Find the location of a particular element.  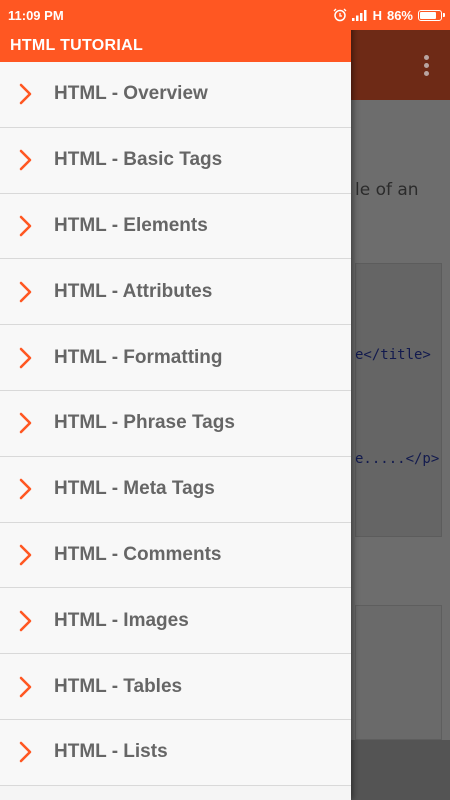

drawer-item-label: HTML - Tables is located at coordinates (118, 686).